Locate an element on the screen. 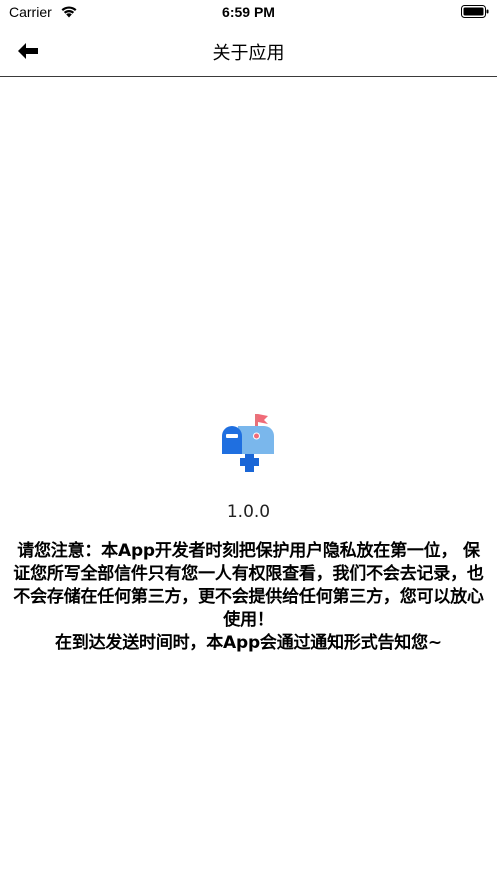 This screenshot has width=497, height=883. app-version: 1.0.0 is located at coordinates (248, 512).